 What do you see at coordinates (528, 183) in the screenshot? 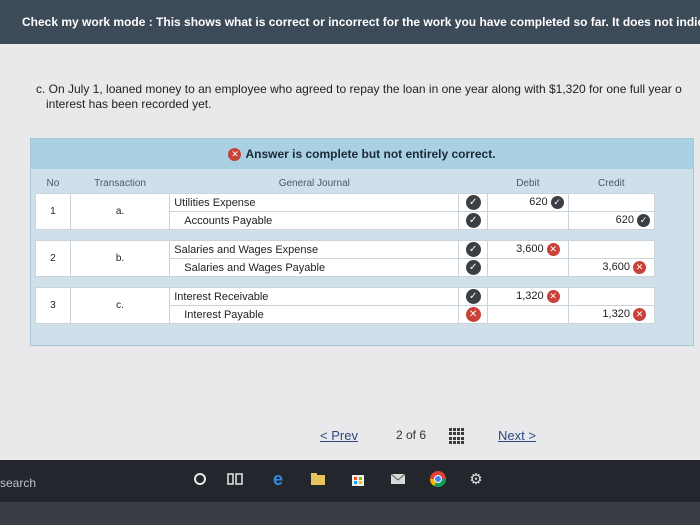
I see `header-debit: Debit` at bounding box center [528, 183].